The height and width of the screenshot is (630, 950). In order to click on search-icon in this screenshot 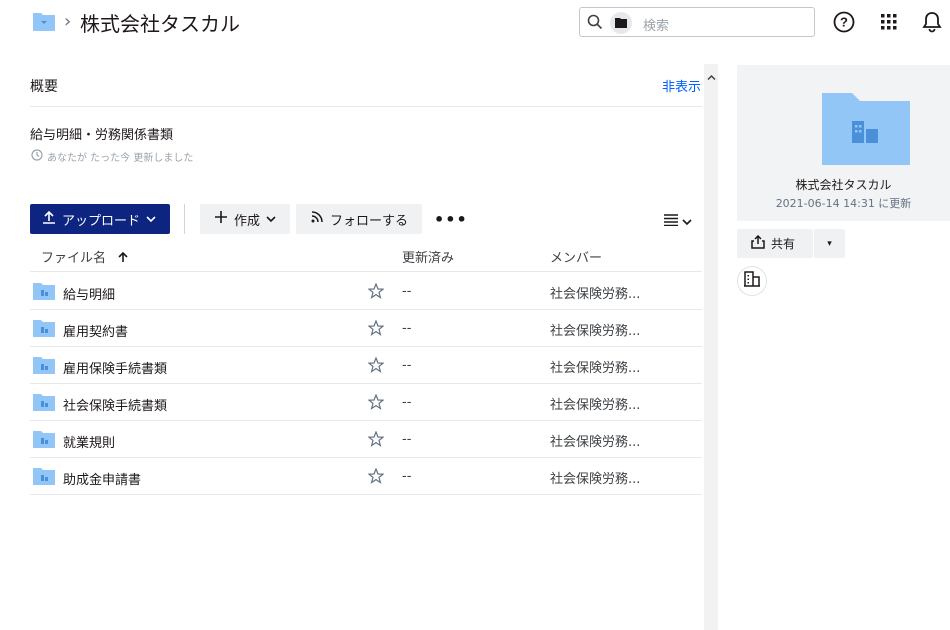, I will do `click(595, 24)`.